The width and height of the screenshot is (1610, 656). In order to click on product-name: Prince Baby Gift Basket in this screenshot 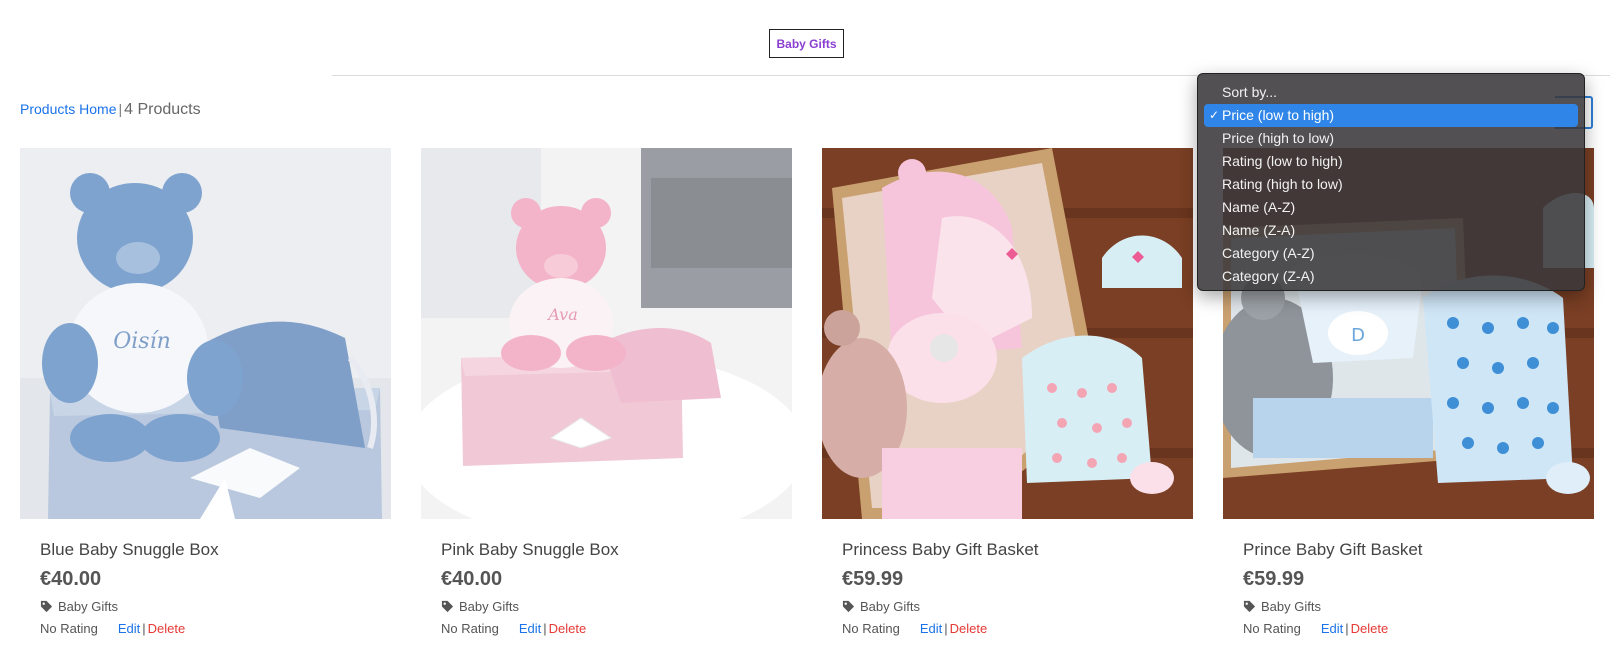, I will do `click(1418, 550)`.